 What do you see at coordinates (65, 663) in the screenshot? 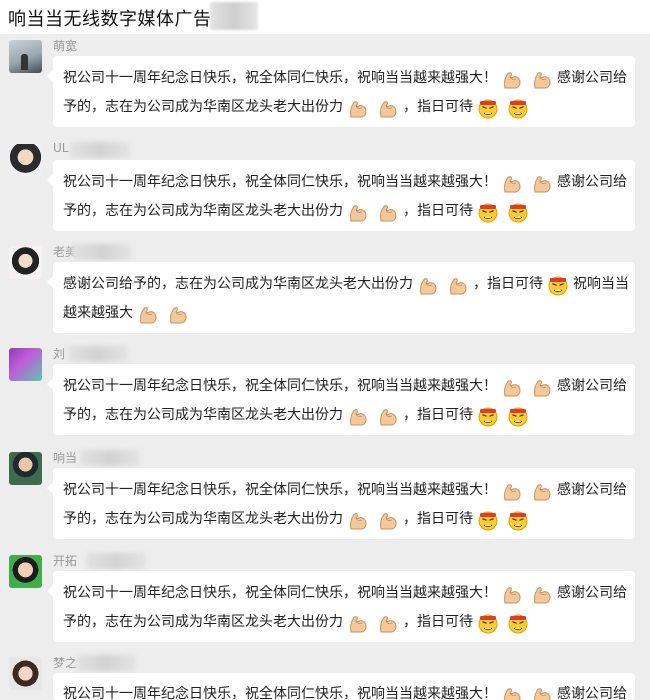
I see `sender-nickname: 梦之` at bounding box center [65, 663].